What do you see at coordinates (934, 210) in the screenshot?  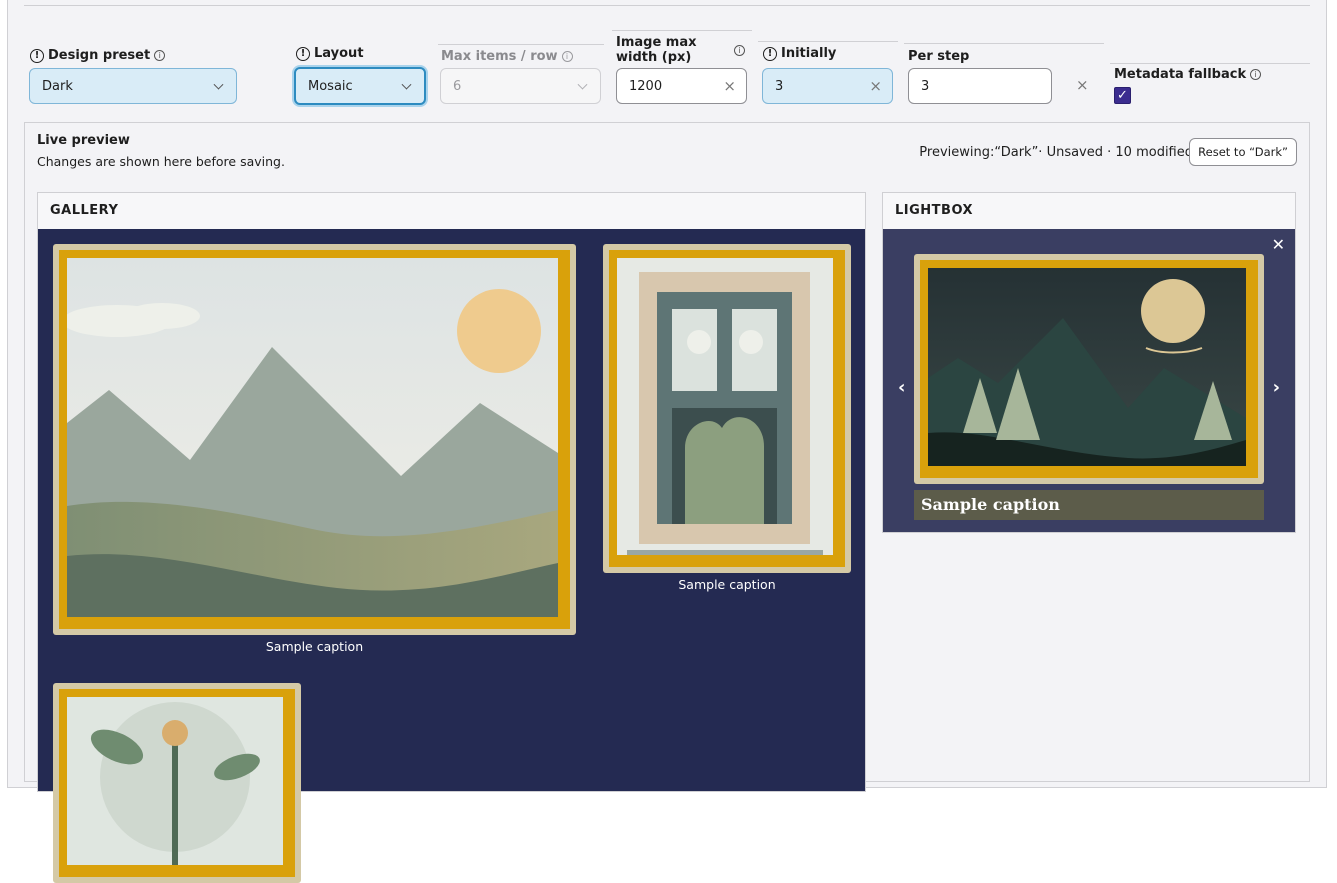 I see `lightbox-heading: LIGHTBOX` at bounding box center [934, 210].